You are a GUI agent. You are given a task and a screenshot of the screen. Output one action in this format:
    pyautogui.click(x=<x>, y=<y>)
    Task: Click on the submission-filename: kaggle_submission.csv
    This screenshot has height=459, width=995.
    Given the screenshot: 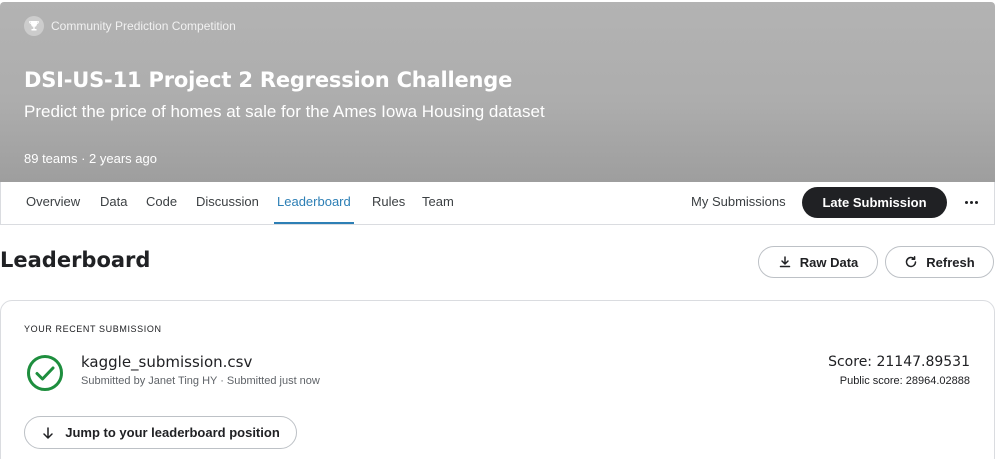 What is the action you would take?
    pyautogui.click(x=167, y=362)
    